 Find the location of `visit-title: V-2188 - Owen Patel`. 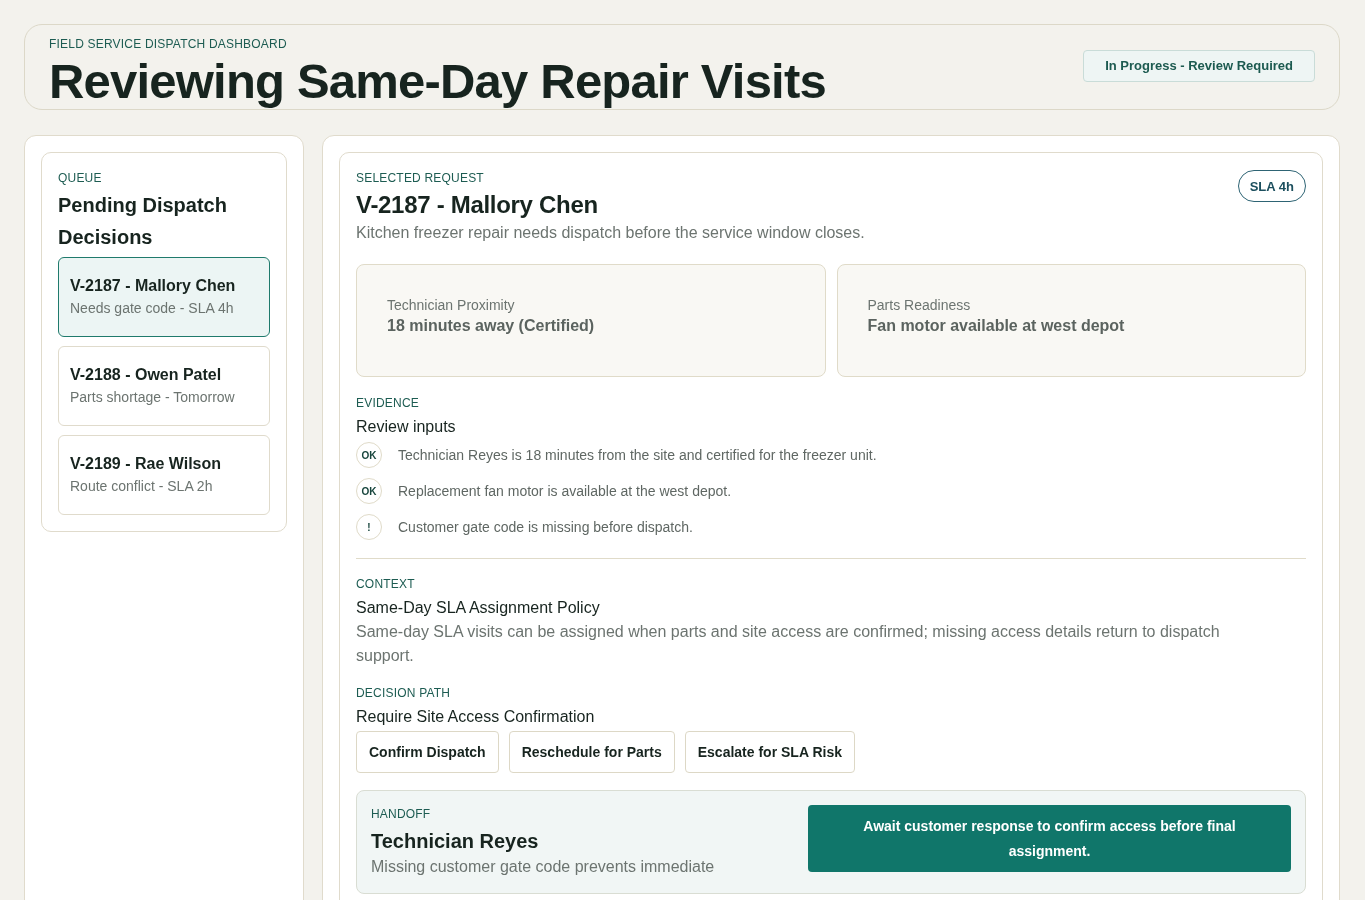

visit-title: V-2188 - Owen Patel is located at coordinates (146, 375).